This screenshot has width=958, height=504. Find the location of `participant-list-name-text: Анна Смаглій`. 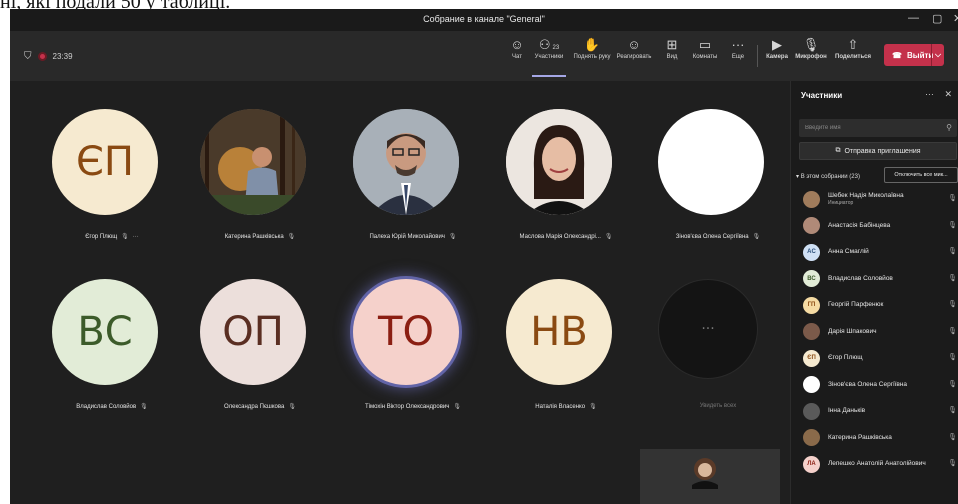

participant-list-name-text: Анна Смаглій is located at coordinates (848, 251).